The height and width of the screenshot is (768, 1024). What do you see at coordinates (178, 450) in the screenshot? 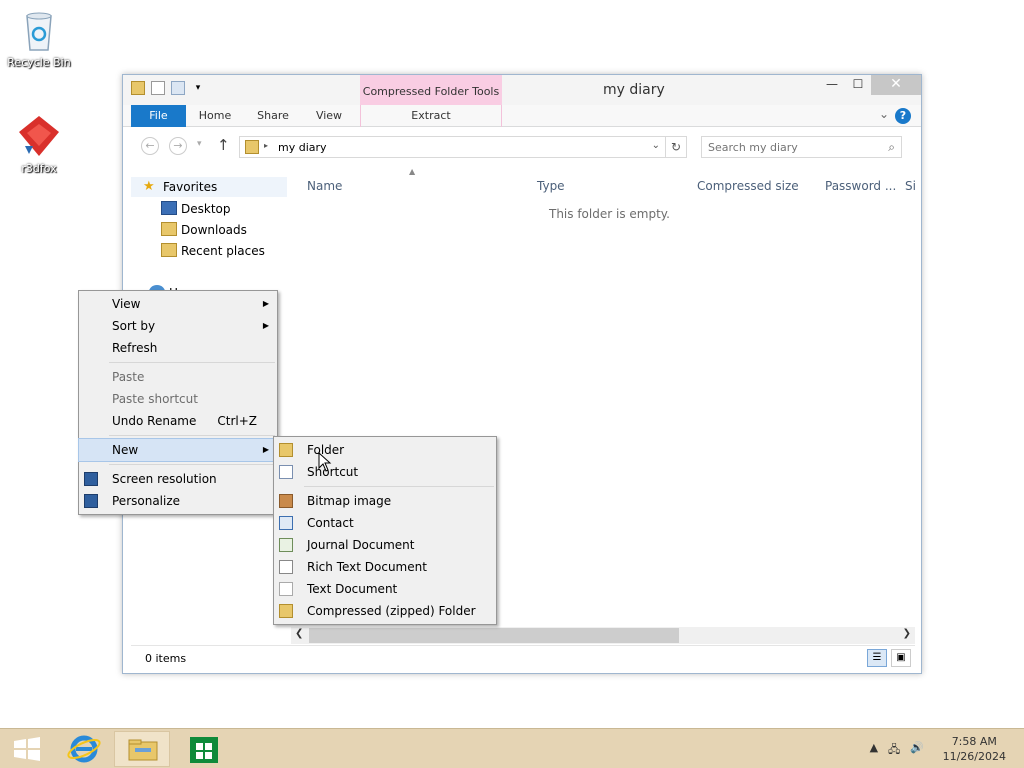
I see `menu-item-new: New ▶` at bounding box center [178, 450].